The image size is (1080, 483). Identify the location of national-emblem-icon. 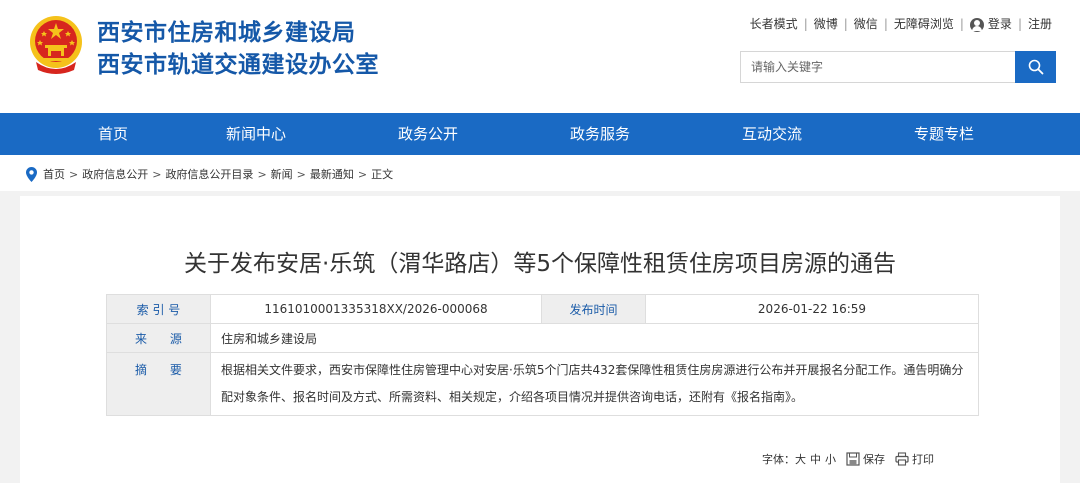
(56, 45).